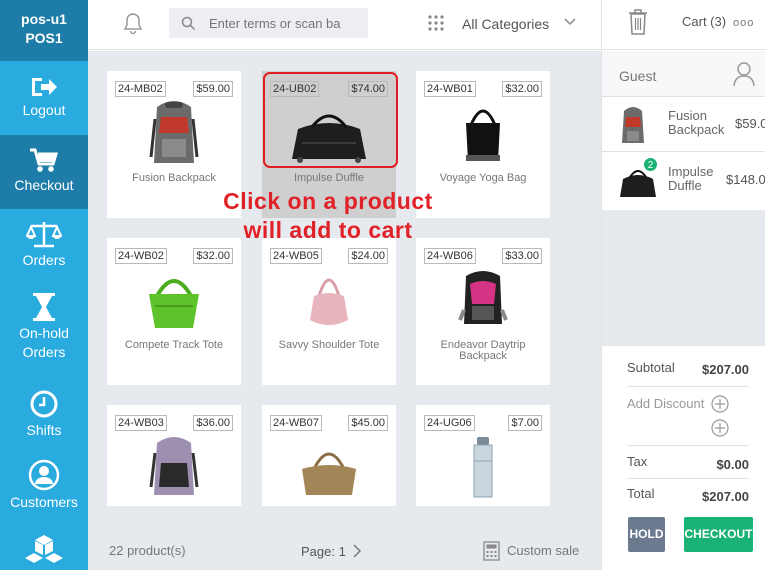 The width and height of the screenshot is (765, 570). I want to click on product-sku: 24-WB07, so click(296, 423).